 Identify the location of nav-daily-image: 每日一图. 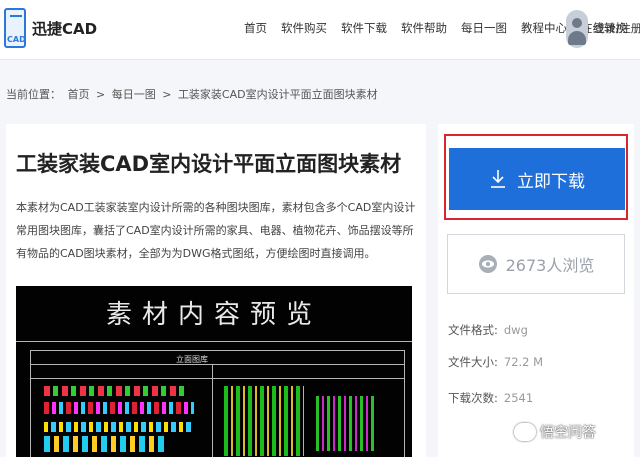
(484, 28).